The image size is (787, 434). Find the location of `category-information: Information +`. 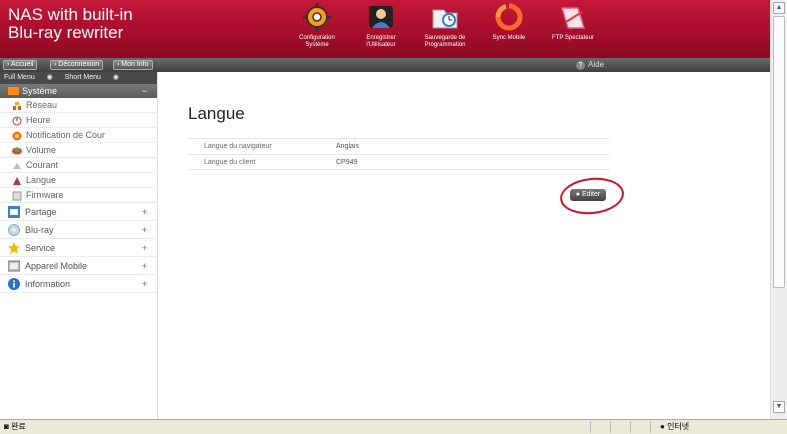

category-information: Information + is located at coordinates (78, 284).